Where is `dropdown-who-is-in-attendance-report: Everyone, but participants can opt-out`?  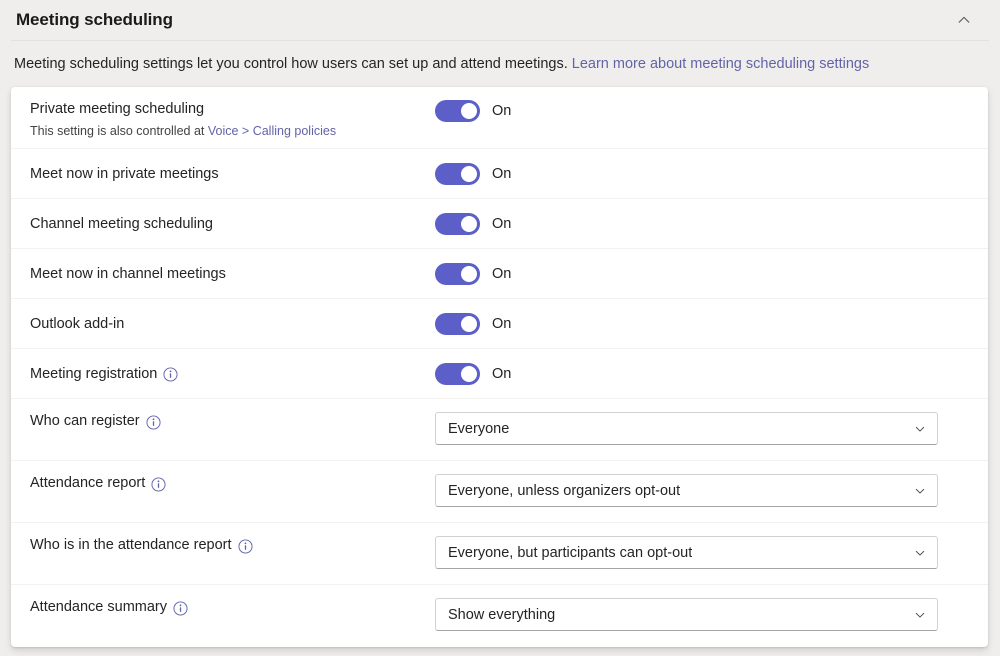
dropdown-who-is-in-attendance-report: Everyone, but participants can opt-out is located at coordinates (686, 552).